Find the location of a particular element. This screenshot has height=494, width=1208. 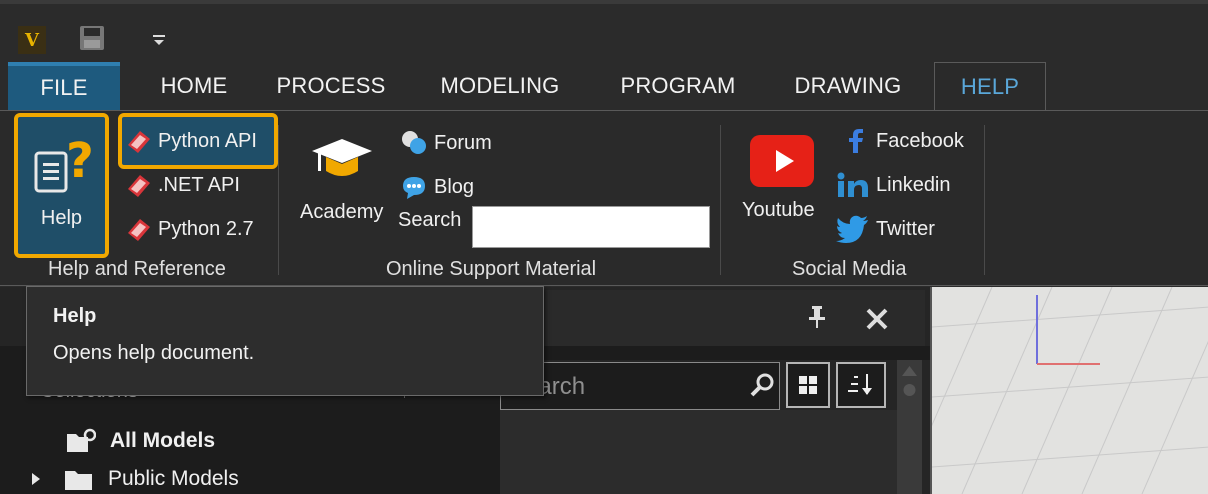

youtube-button: Youtube is located at coordinates (784, 181).